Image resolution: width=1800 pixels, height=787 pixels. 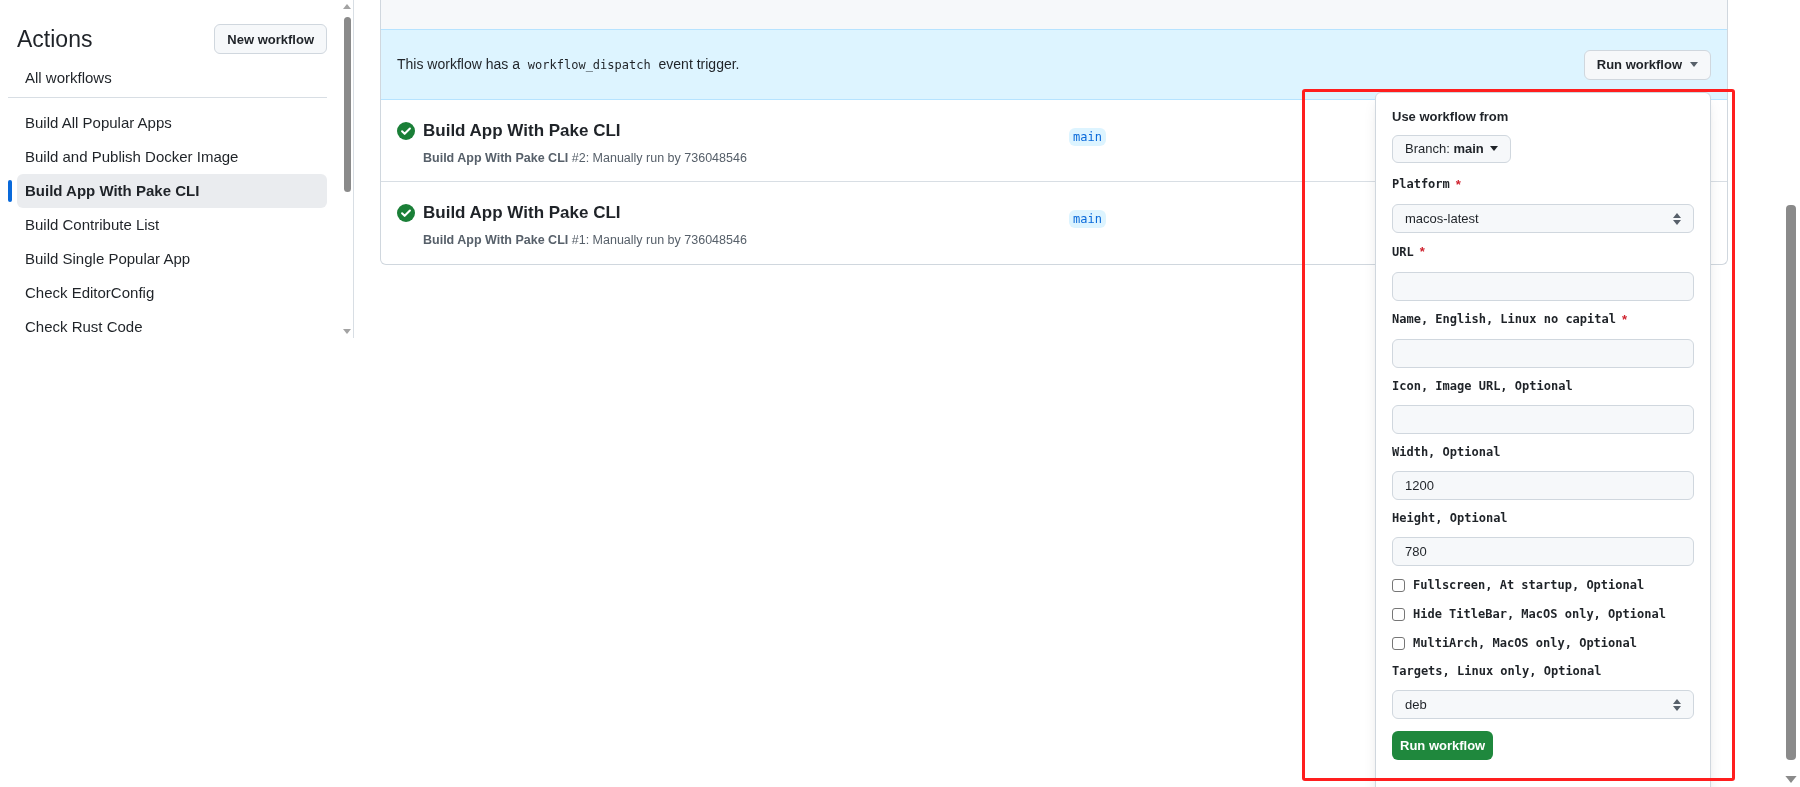 I want to click on sidebar-link: All workflows, so click(x=167, y=77).